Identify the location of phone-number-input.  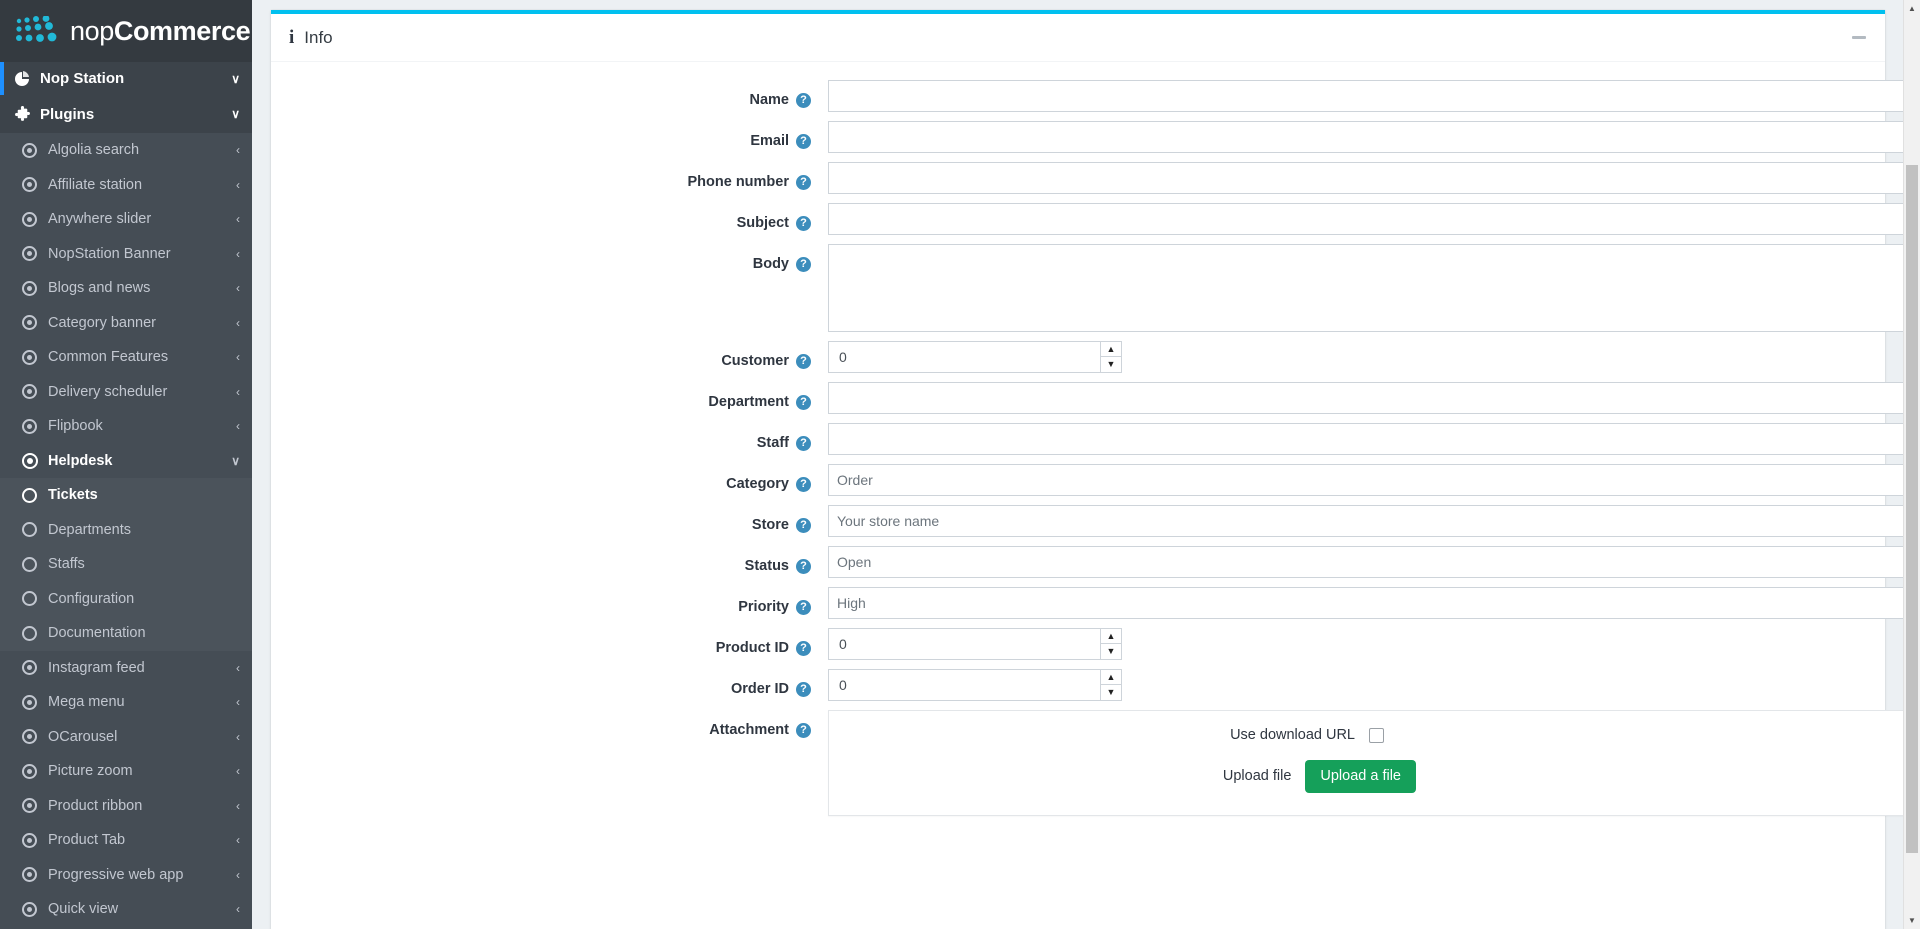
(1374, 178).